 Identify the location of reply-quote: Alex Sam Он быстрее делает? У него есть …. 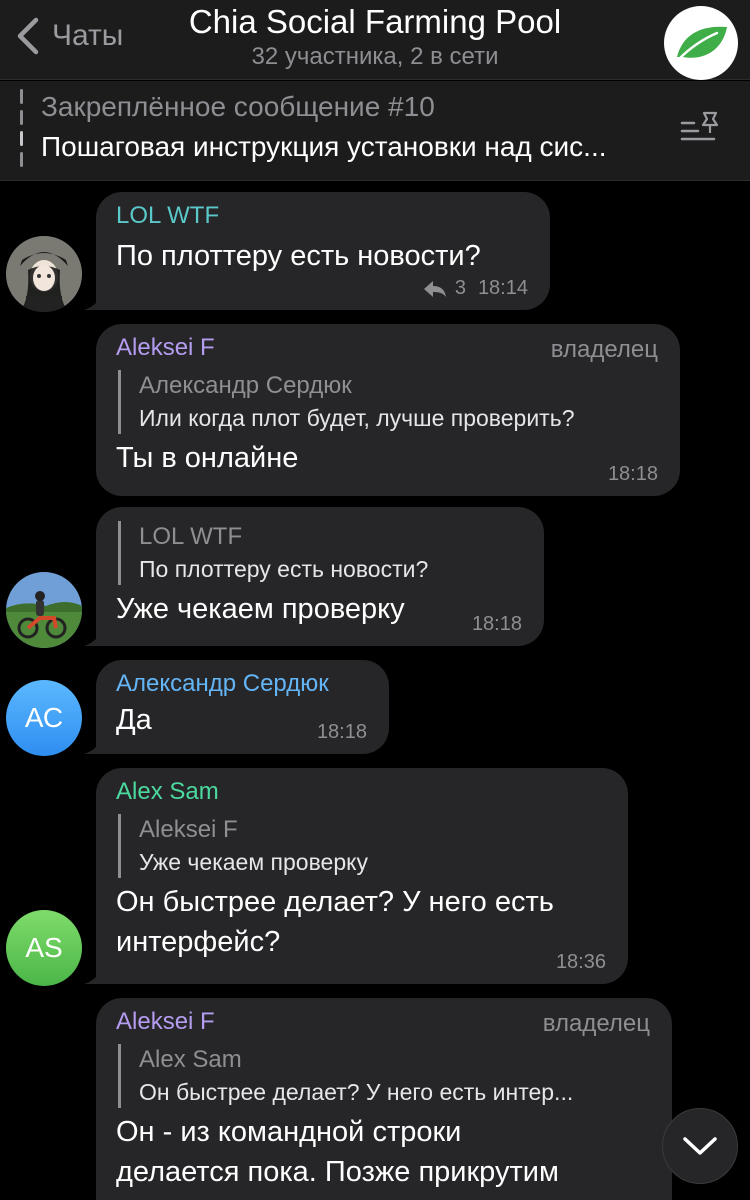
(385, 1076).